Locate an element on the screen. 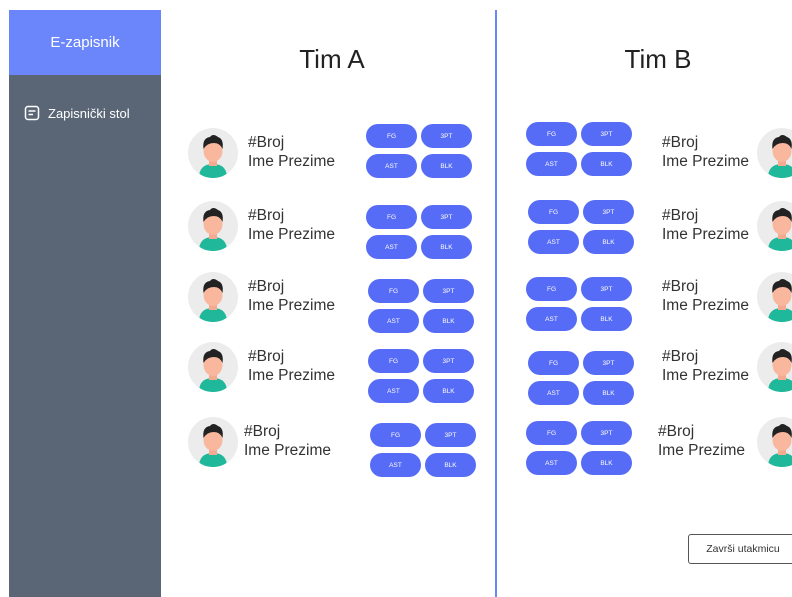  finish-game-button: Završi utakmicu is located at coordinates (740, 549).